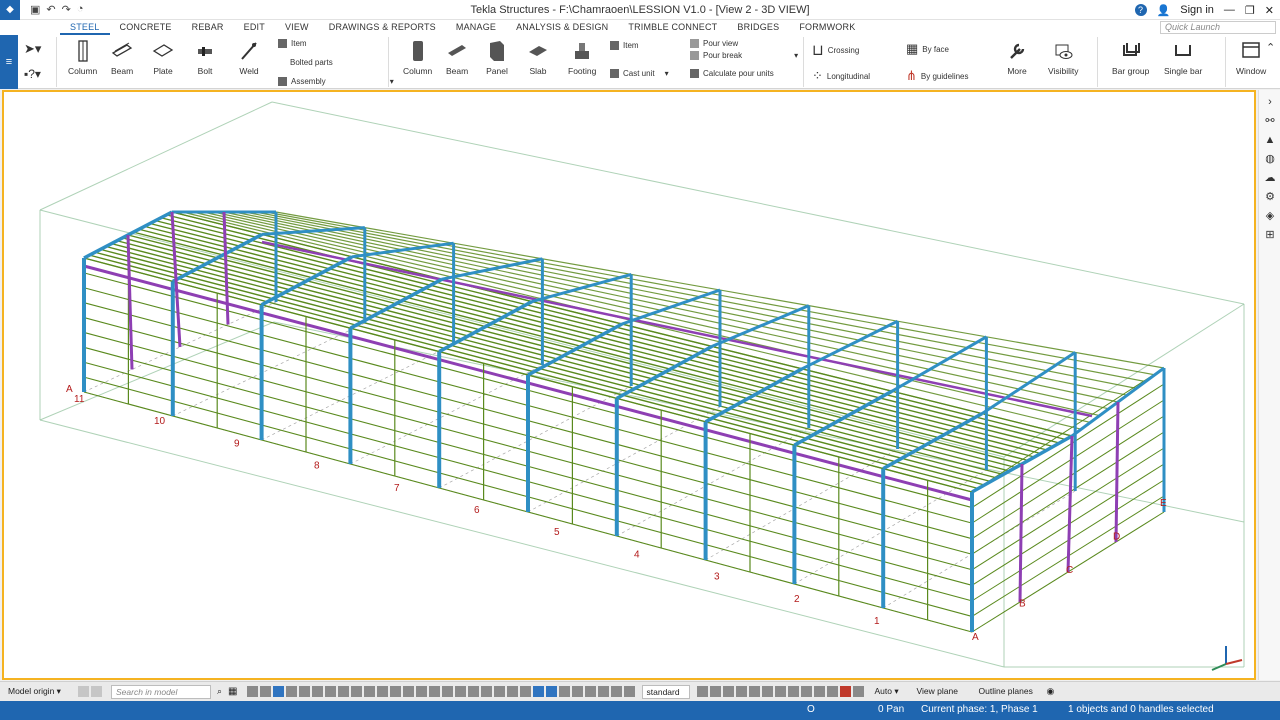  What do you see at coordinates (1017, 57) in the screenshot?
I see `more-button: More` at bounding box center [1017, 57].